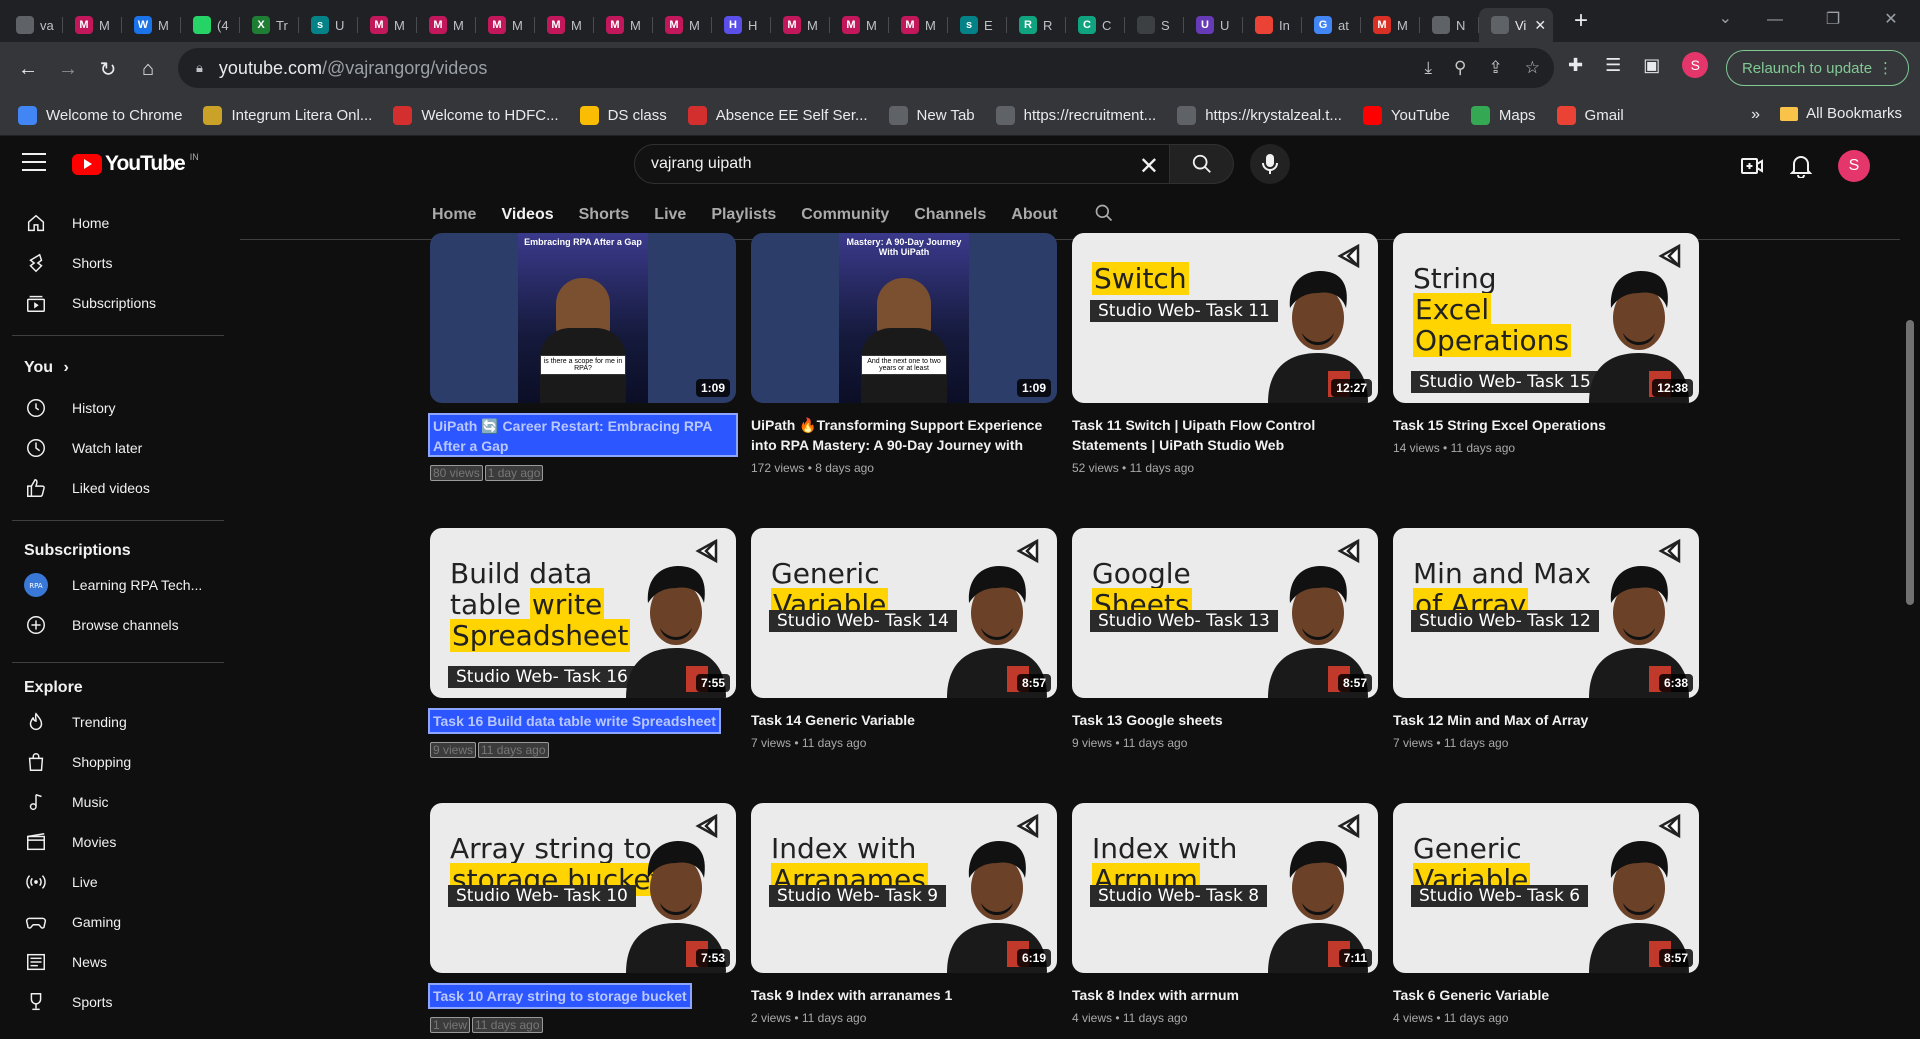  I want to click on video-thumbnail: Index with Arrnum Studio Web- Task 8 7:11, so click(1225, 888).